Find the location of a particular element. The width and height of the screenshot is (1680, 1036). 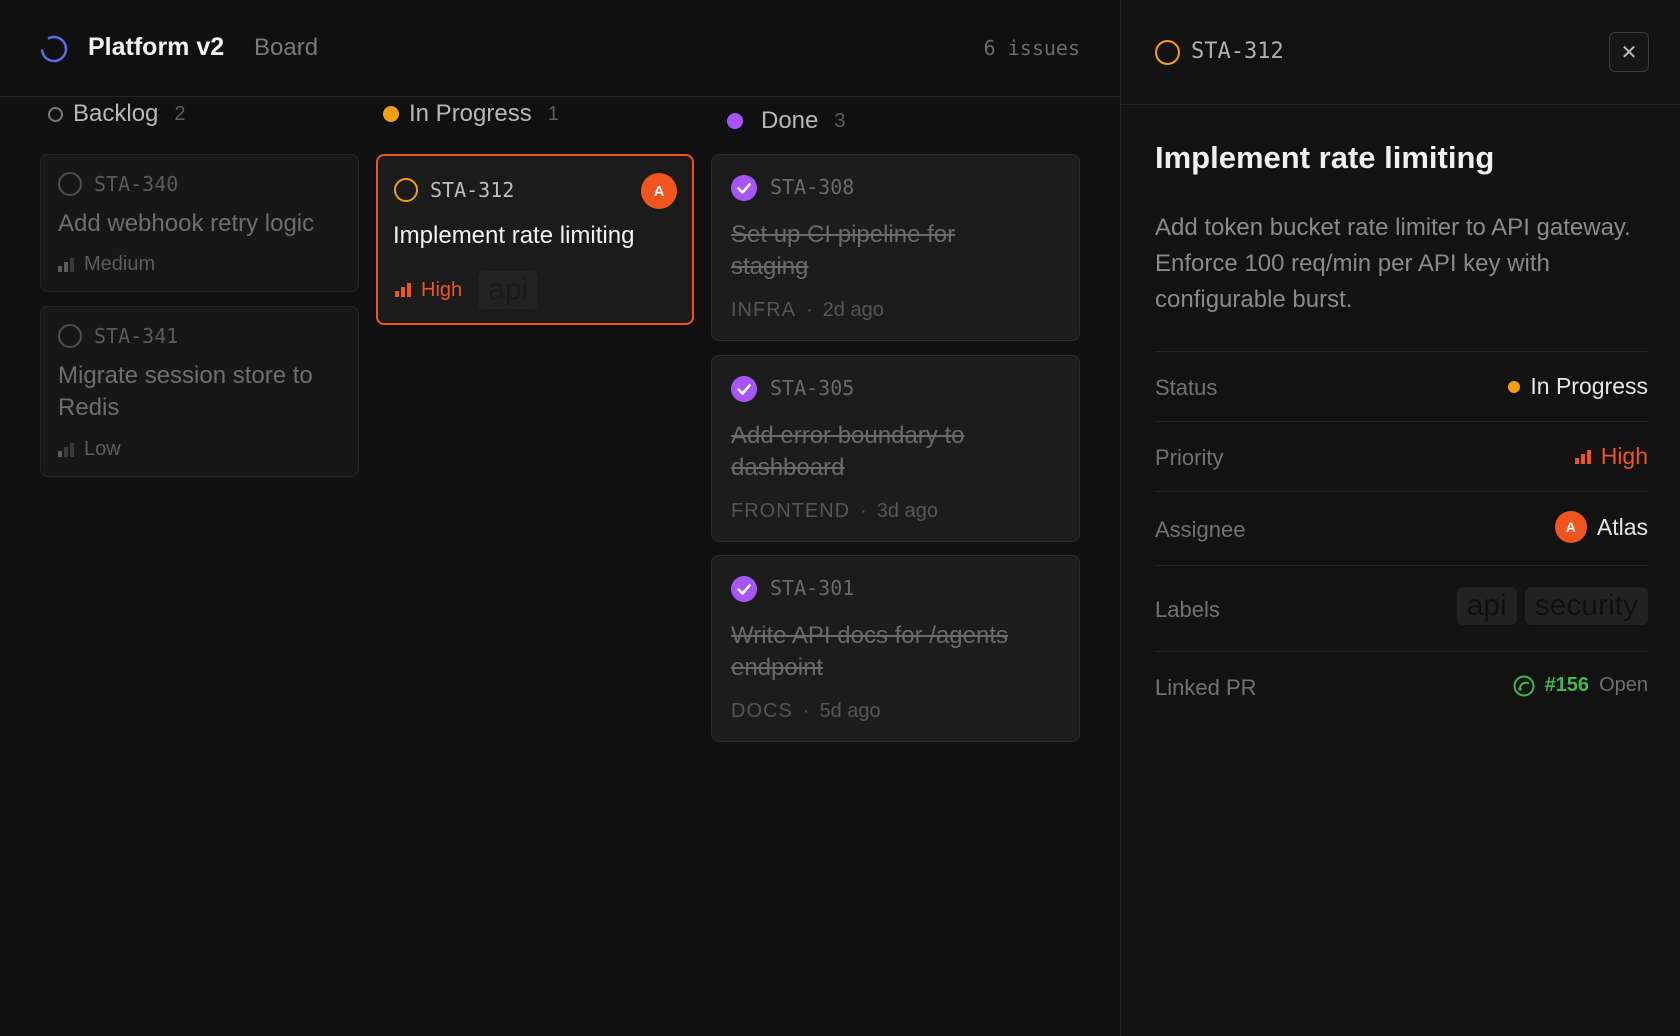

issue-title: Add webhook retry logic is located at coordinates (186, 223).